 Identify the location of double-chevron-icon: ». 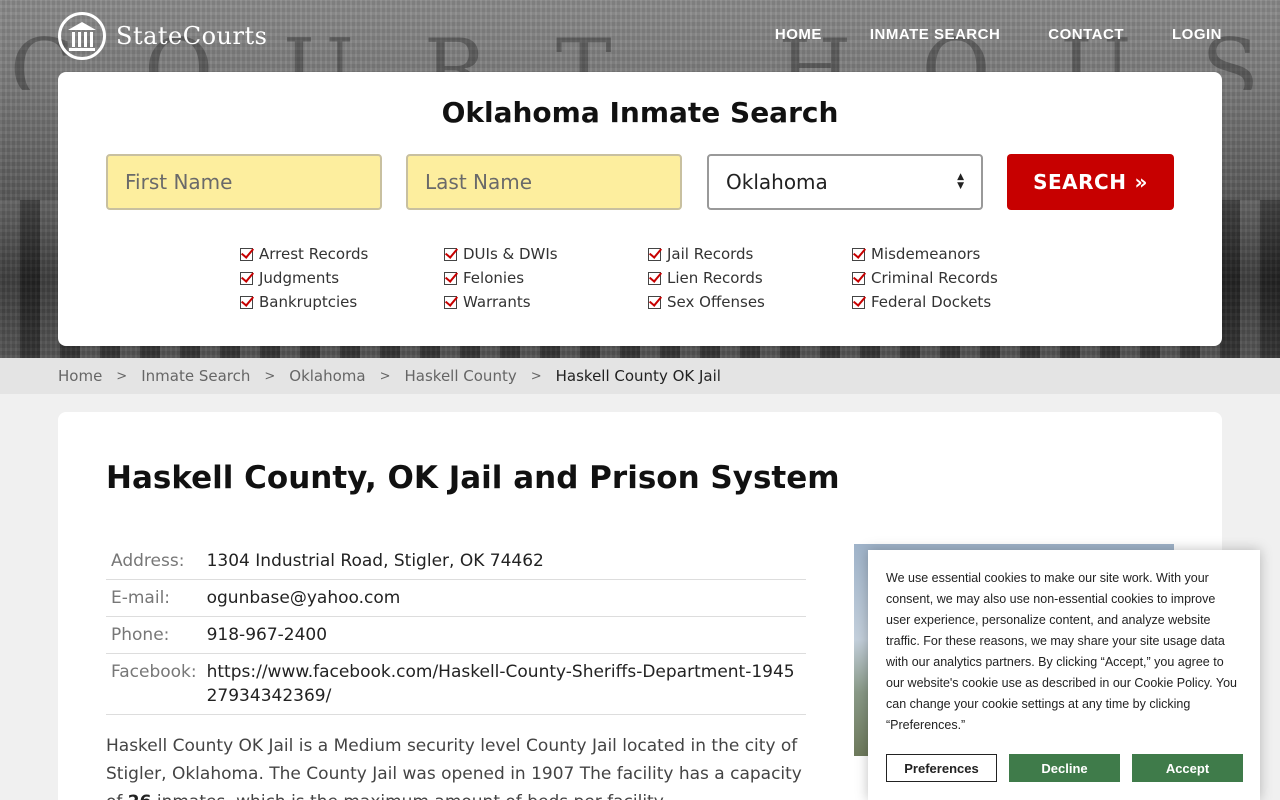
(1141, 182).